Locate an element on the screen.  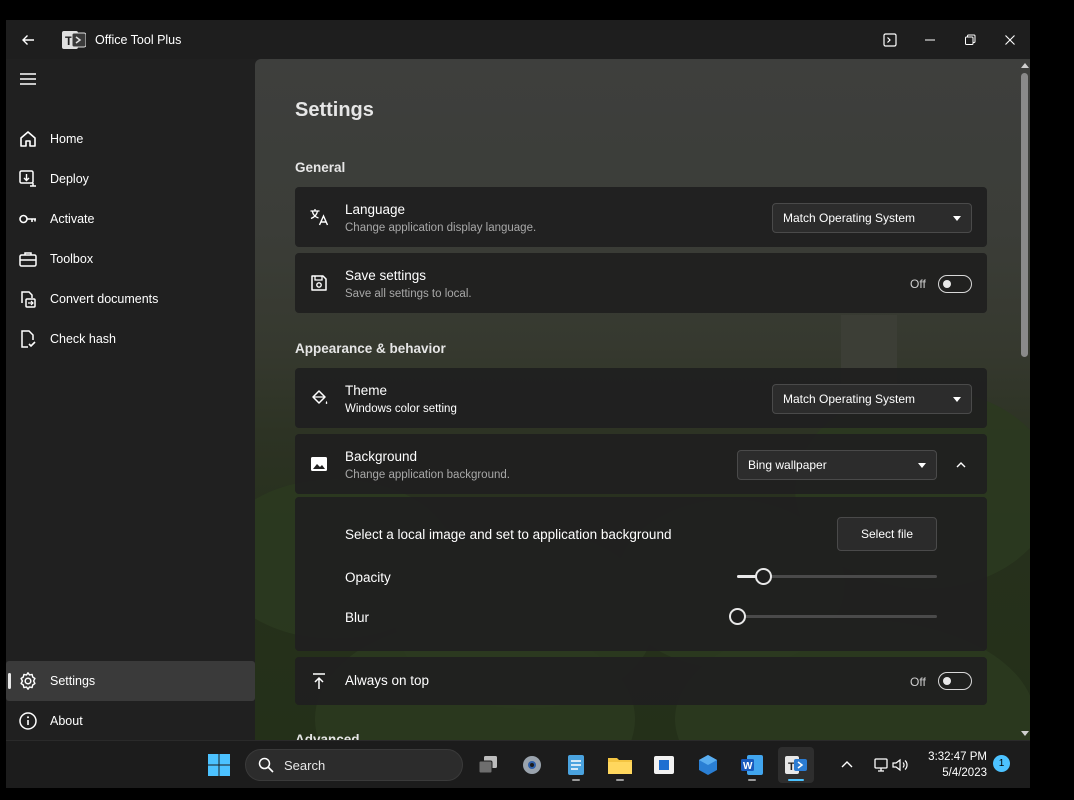
terminal-button is located at coordinates (890, 39).